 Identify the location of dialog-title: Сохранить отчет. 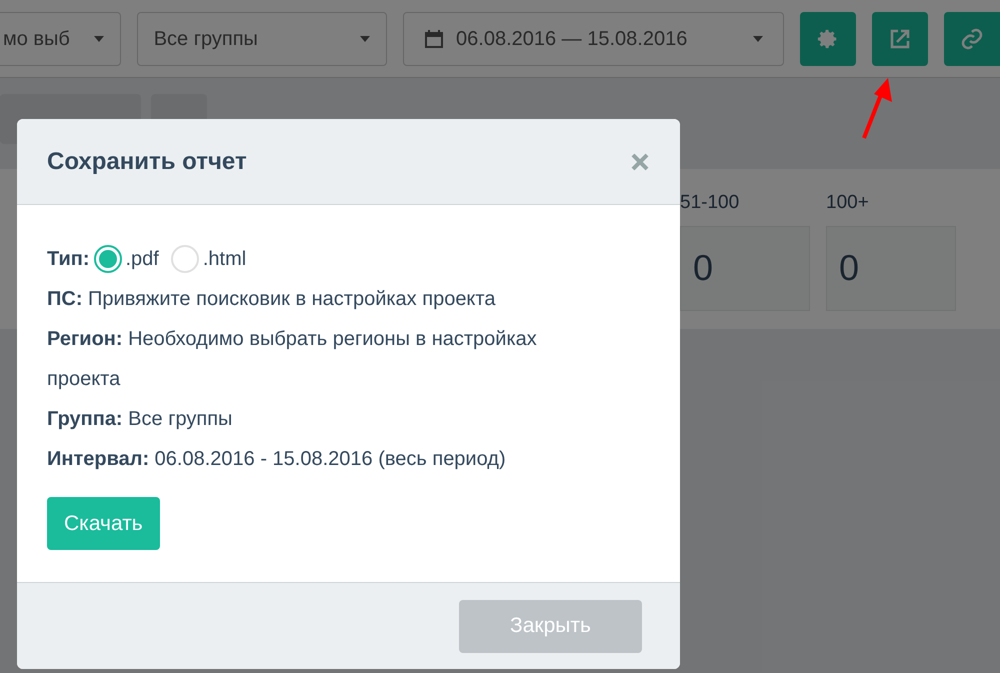
(147, 161).